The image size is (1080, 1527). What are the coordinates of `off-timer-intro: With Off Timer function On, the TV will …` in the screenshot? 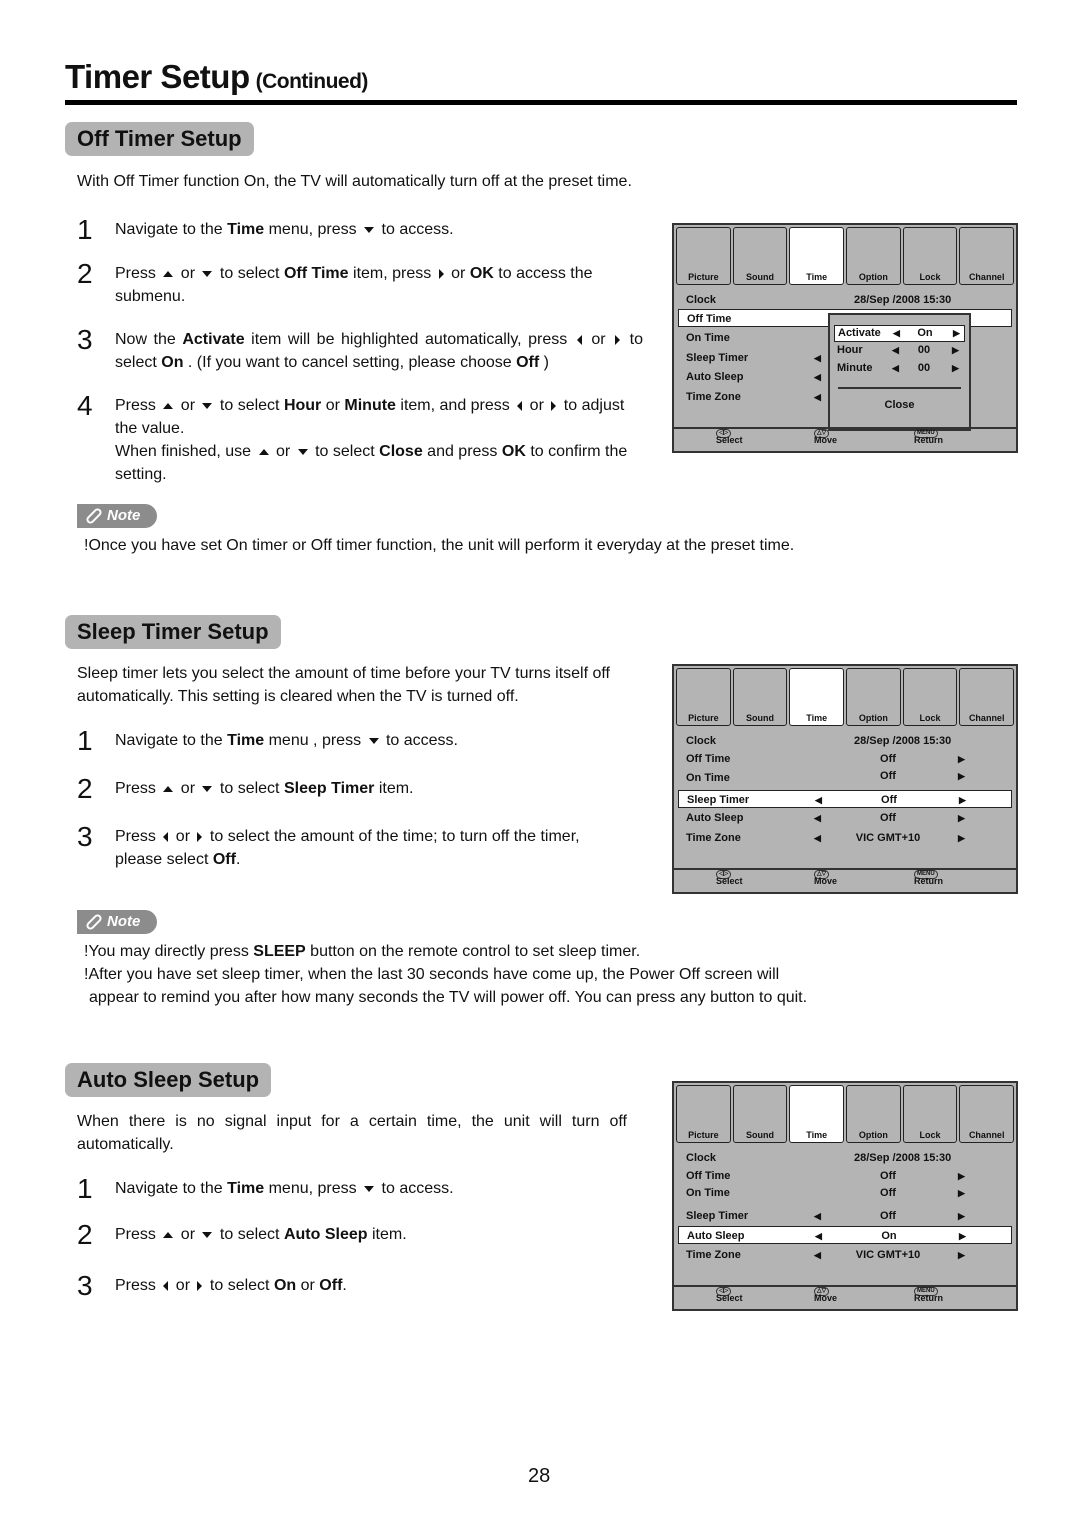 It's located at (354, 181).